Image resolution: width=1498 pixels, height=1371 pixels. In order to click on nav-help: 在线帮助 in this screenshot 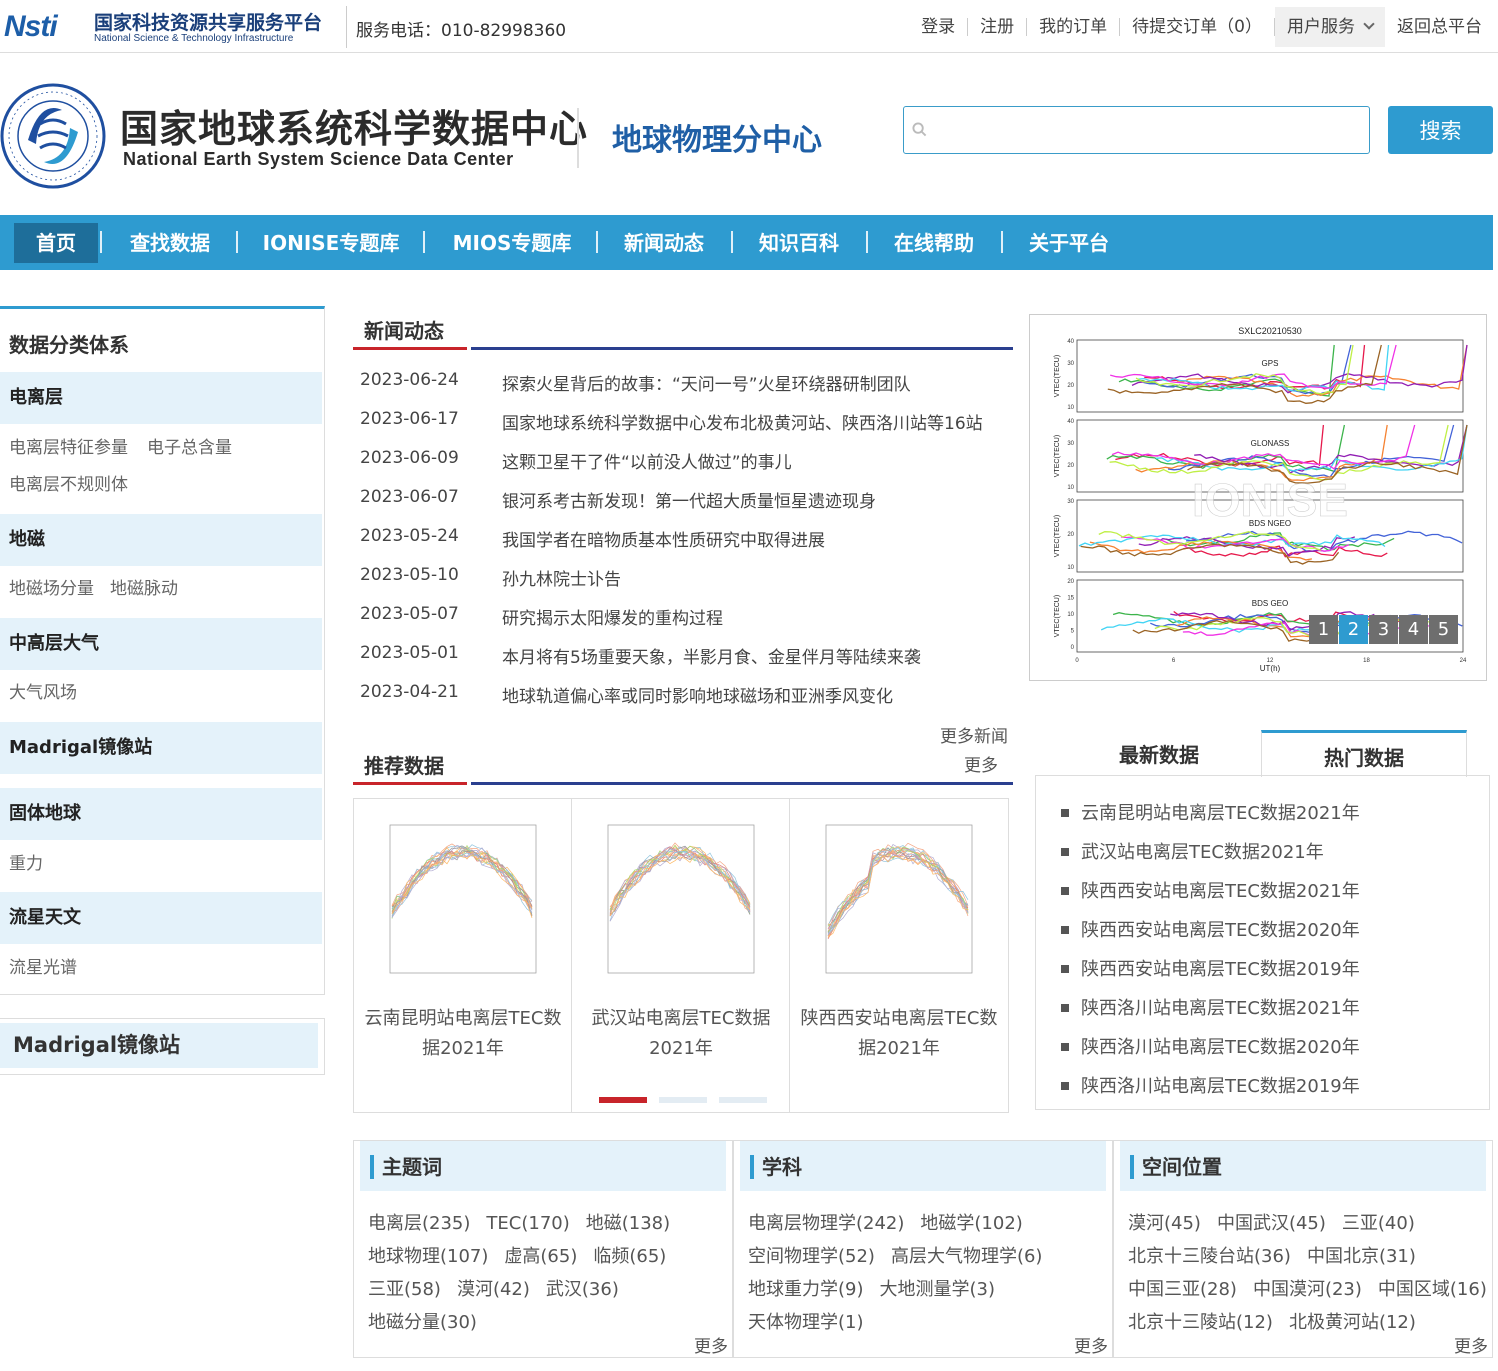, I will do `click(934, 243)`.